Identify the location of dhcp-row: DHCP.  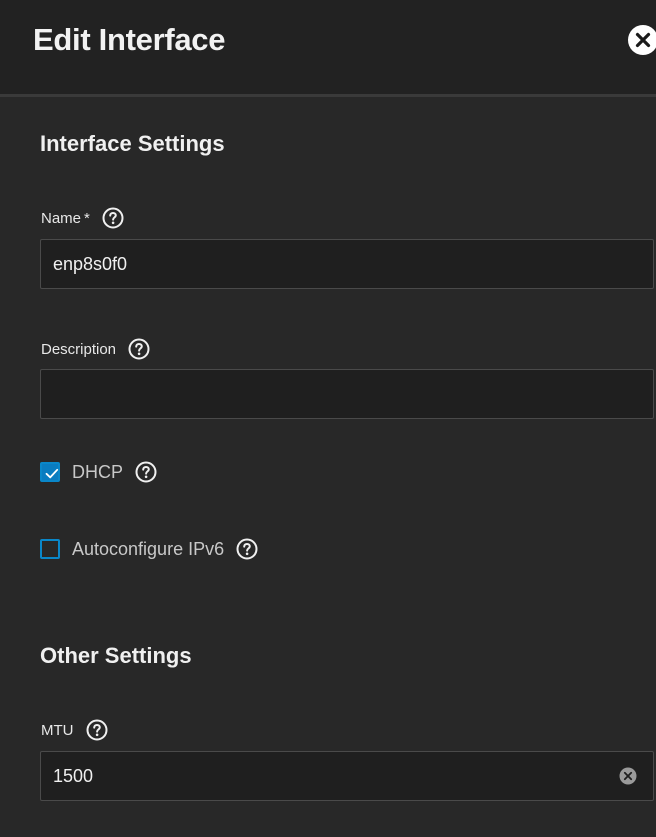
(98, 472).